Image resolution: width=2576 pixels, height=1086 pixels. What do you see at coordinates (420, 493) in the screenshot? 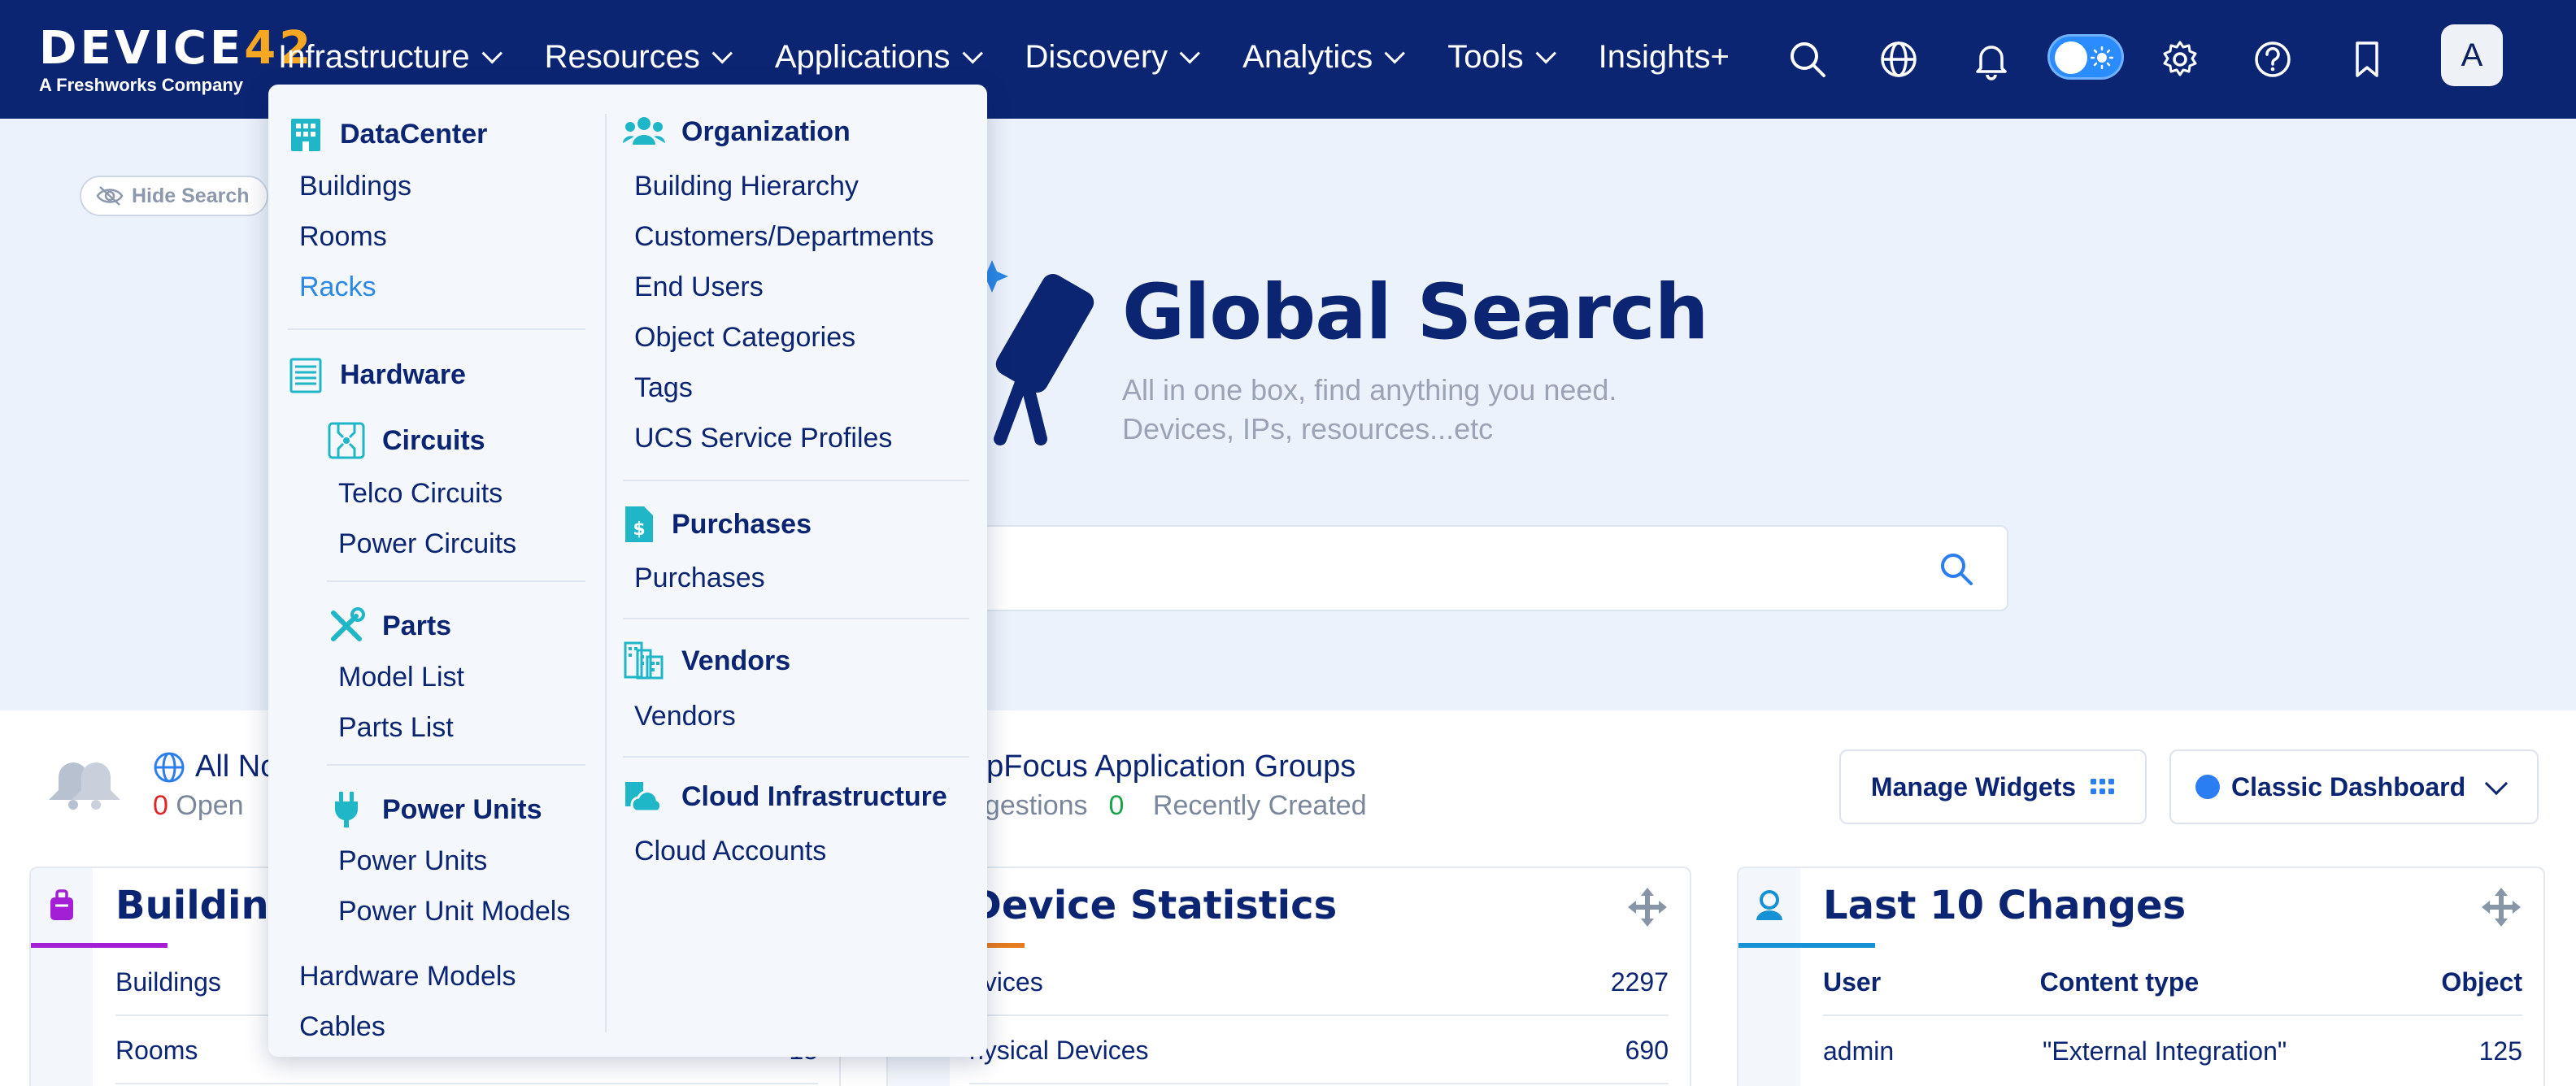
I see `menu-item-telco-circuits: Telco Circuits` at bounding box center [420, 493].